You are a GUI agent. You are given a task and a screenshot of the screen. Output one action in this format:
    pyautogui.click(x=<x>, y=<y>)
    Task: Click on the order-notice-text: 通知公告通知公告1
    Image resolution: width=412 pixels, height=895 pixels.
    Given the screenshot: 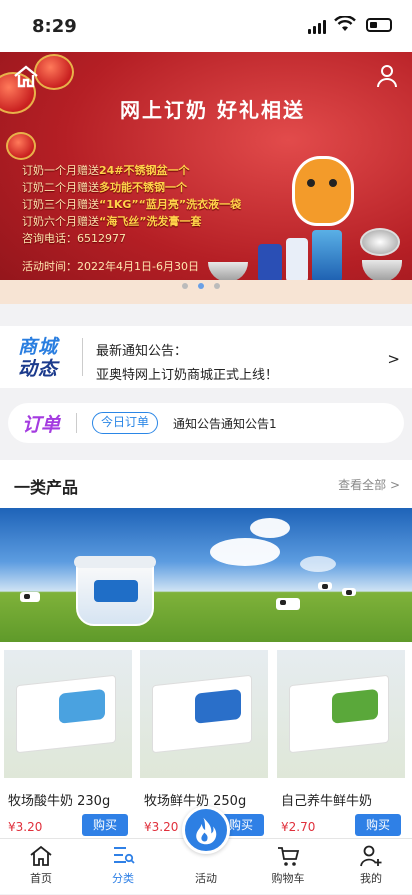 What is the action you would take?
    pyautogui.click(x=225, y=423)
    